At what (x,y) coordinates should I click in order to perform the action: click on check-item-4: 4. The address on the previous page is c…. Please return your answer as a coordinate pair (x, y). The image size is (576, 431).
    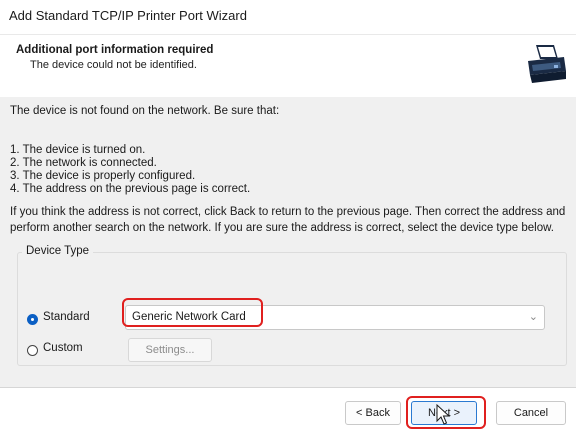
    Looking at the image, I should click on (130, 189).